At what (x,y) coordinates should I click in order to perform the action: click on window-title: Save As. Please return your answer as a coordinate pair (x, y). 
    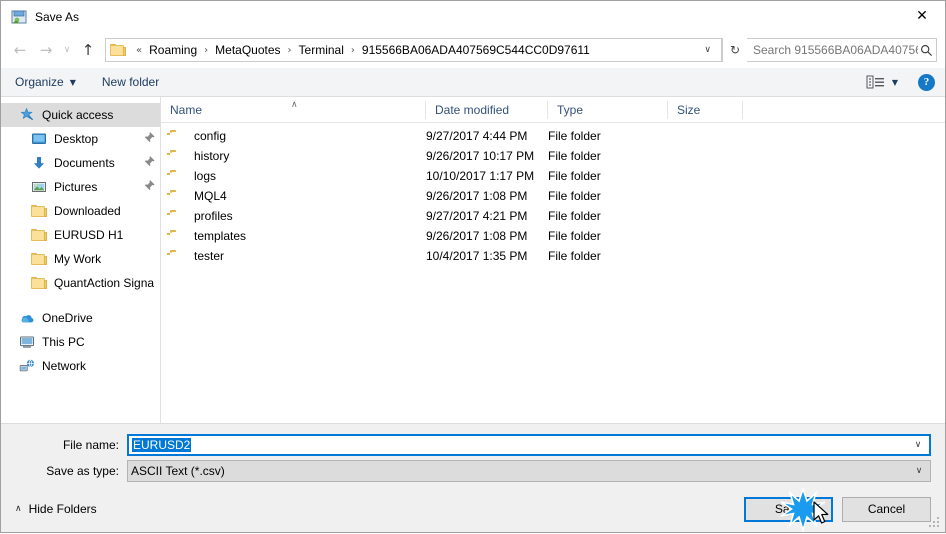
    Looking at the image, I should click on (57, 16).